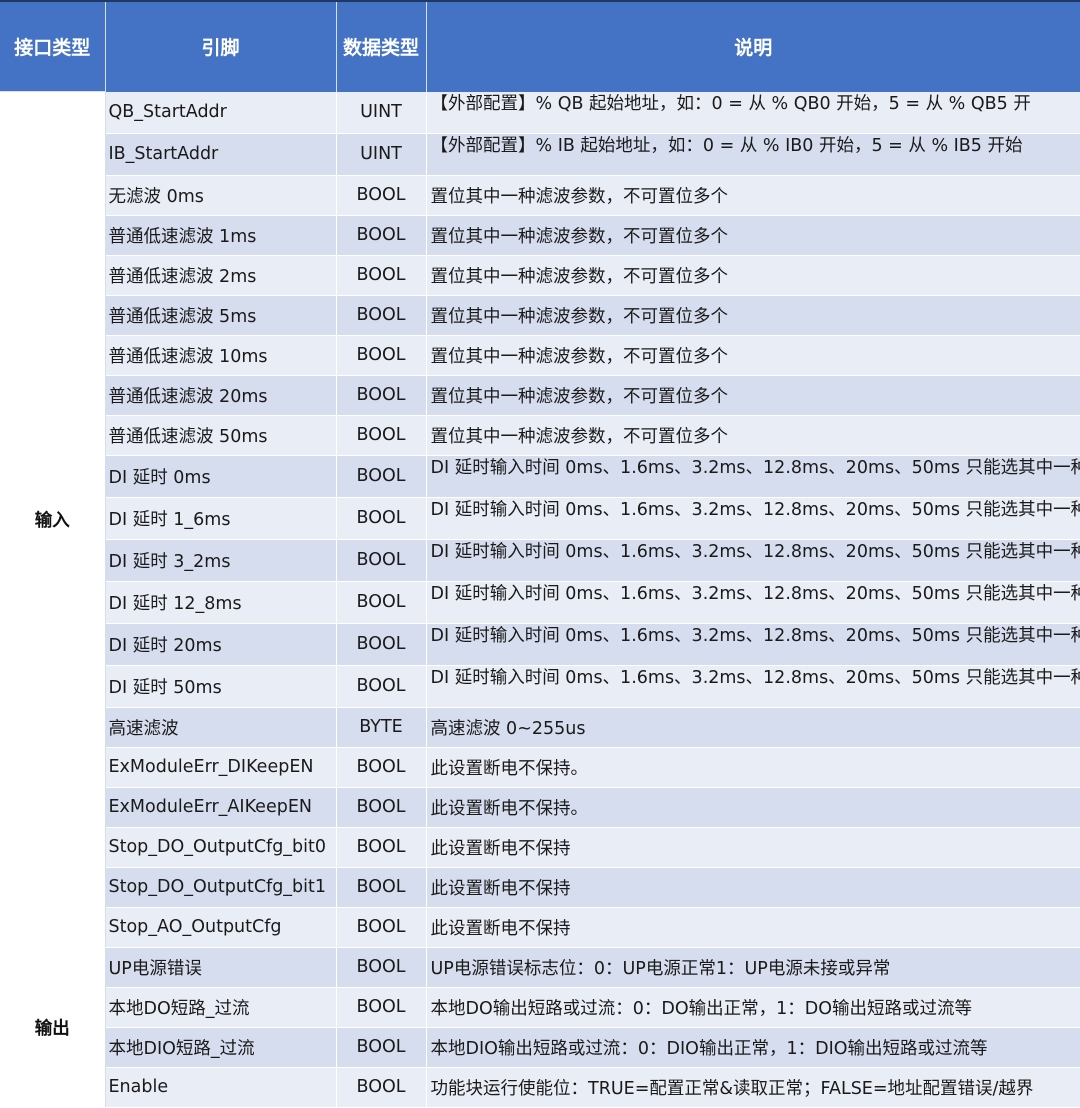 This screenshot has height=1108, width=1080. Describe the element at coordinates (220, 275) in the screenshot. I see `pin-cell: 普通低速滤波 2ms` at that location.